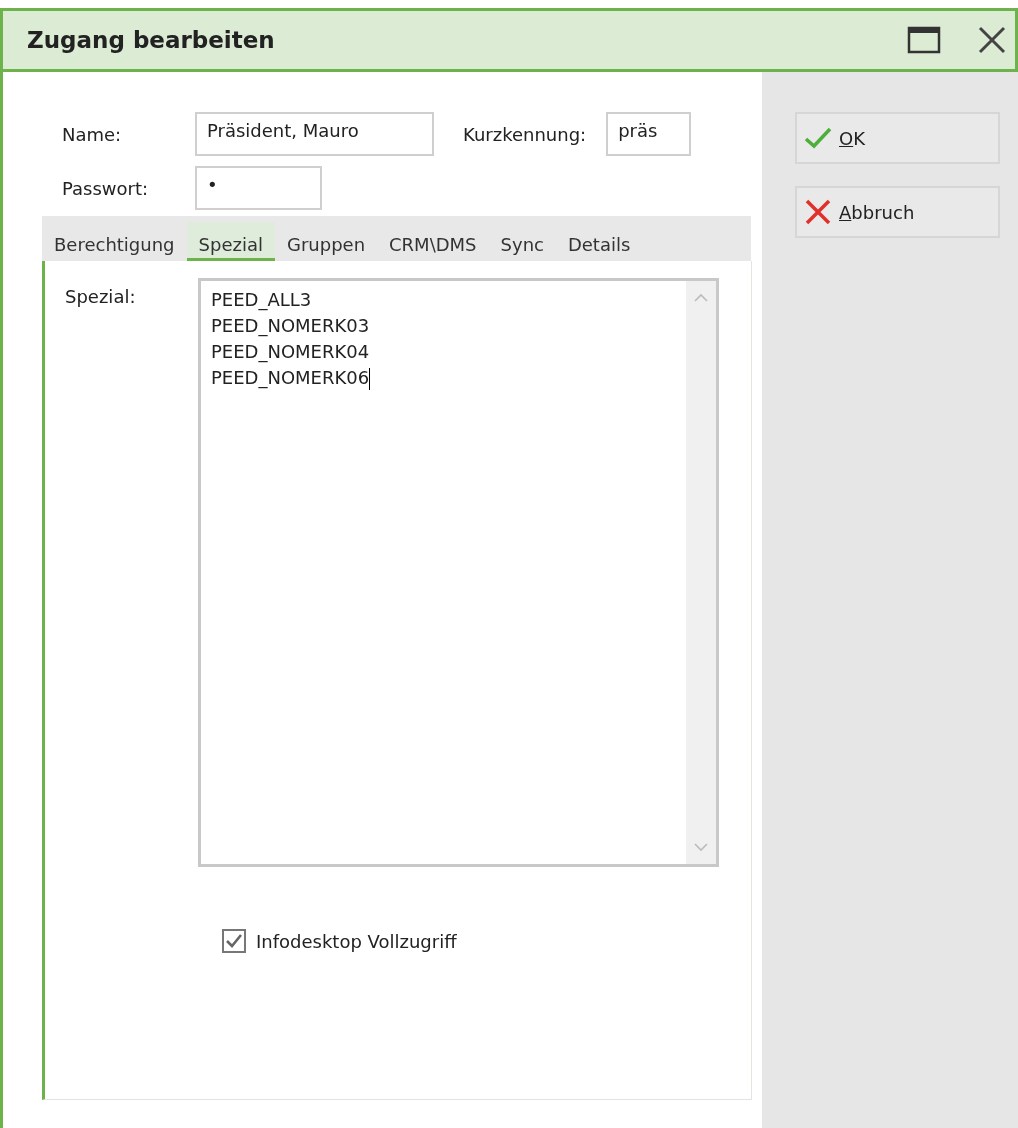 The height and width of the screenshot is (1128, 1018). I want to click on text-field: Präsident, Mauro, so click(314, 134).